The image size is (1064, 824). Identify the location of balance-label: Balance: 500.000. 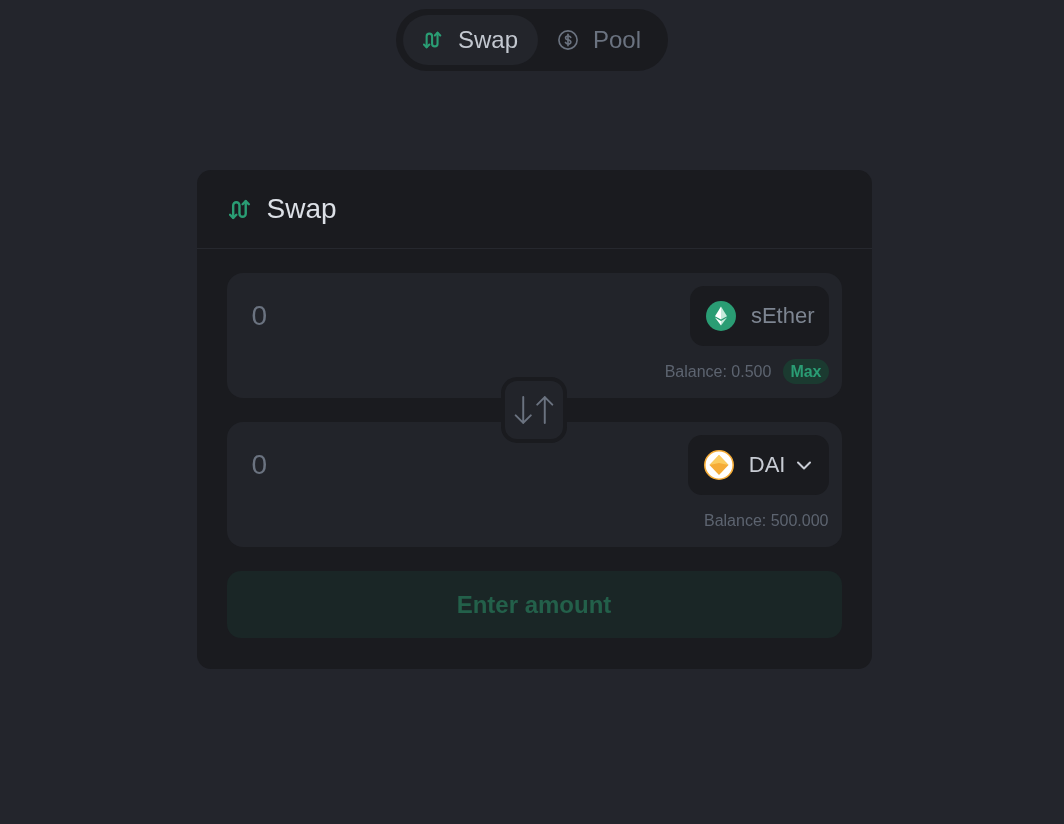
(766, 520).